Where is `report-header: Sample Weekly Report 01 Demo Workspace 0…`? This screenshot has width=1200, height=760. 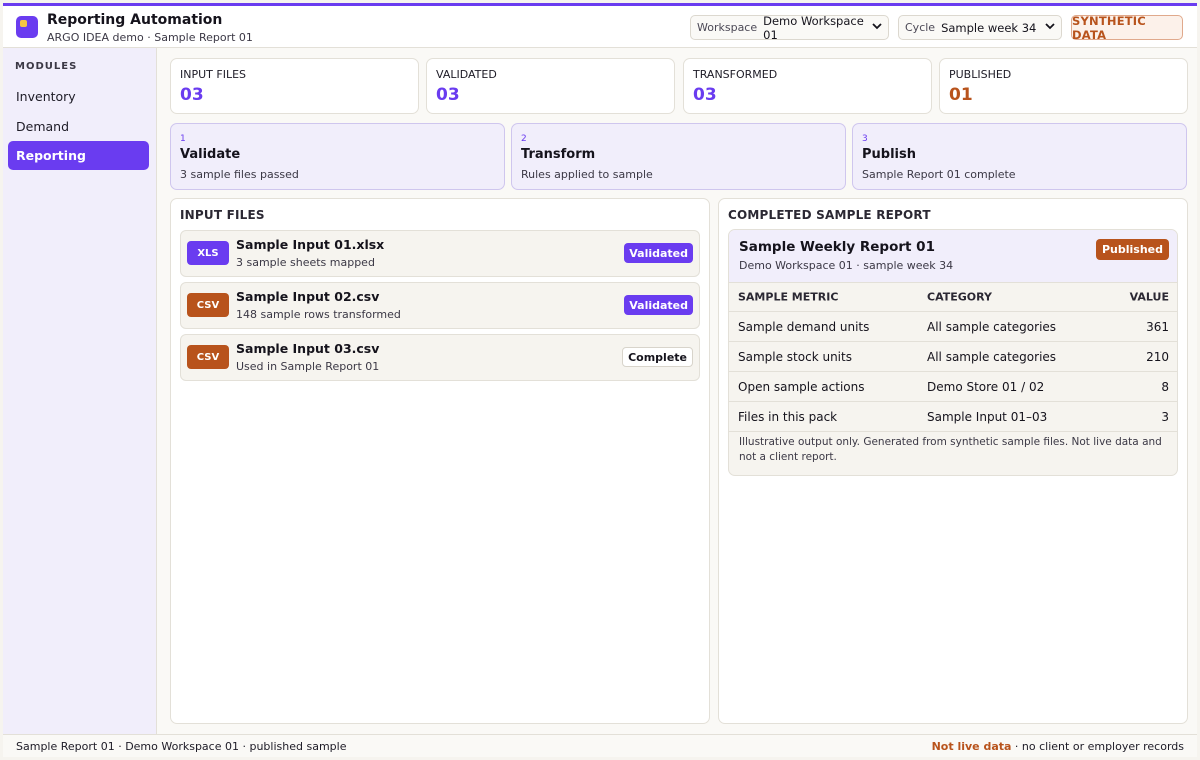
report-header: Sample Weekly Report 01 Demo Workspace 0… is located at coordinates (953, 256).